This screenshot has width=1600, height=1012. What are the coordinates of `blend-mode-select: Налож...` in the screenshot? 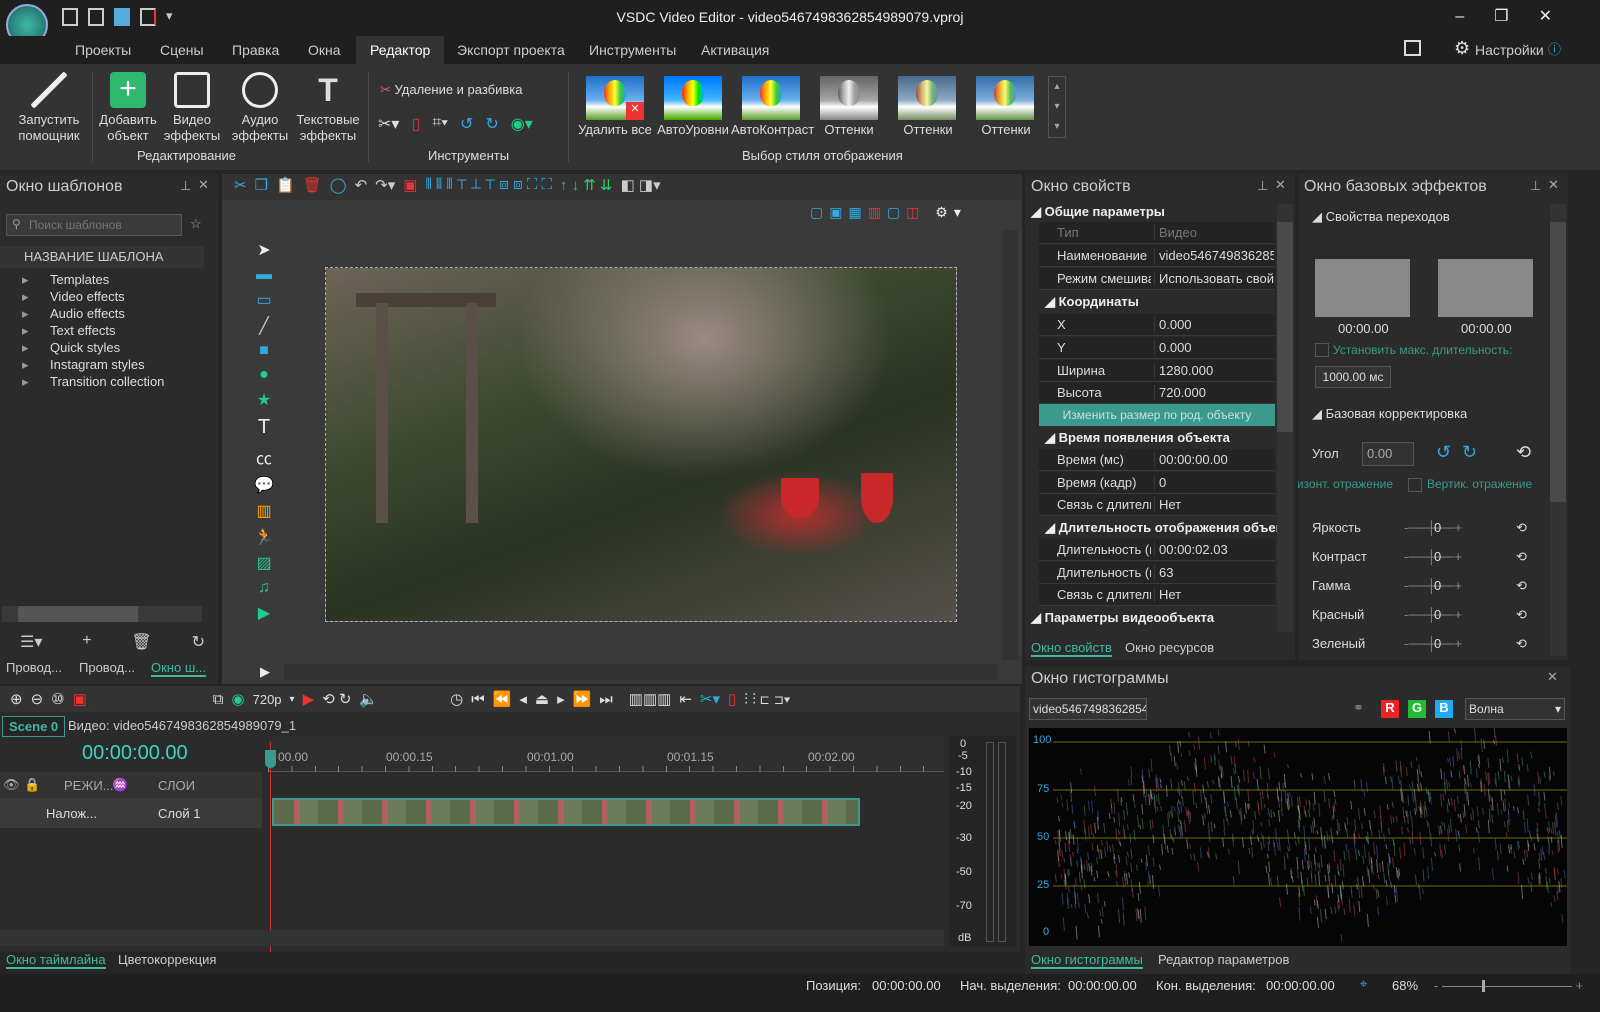 It's located at (71, 813).